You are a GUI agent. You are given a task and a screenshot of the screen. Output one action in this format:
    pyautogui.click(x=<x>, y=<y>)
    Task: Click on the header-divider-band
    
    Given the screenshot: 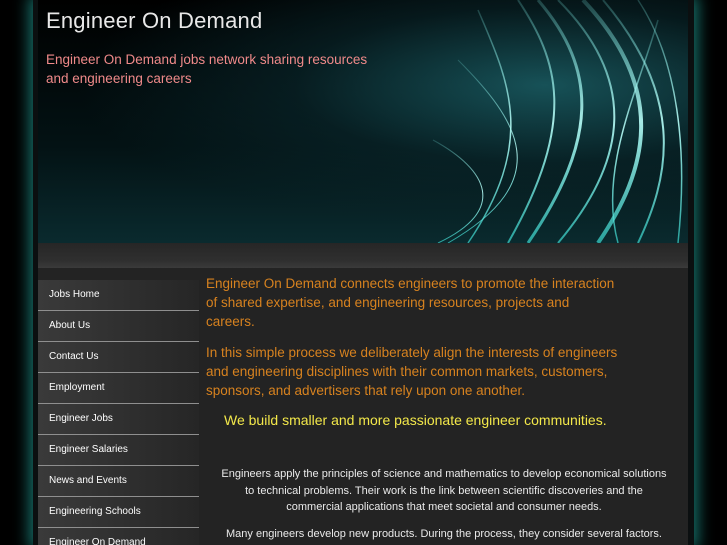 What is the action you would take?
    pyautogui.click(x=363, y=255)
    